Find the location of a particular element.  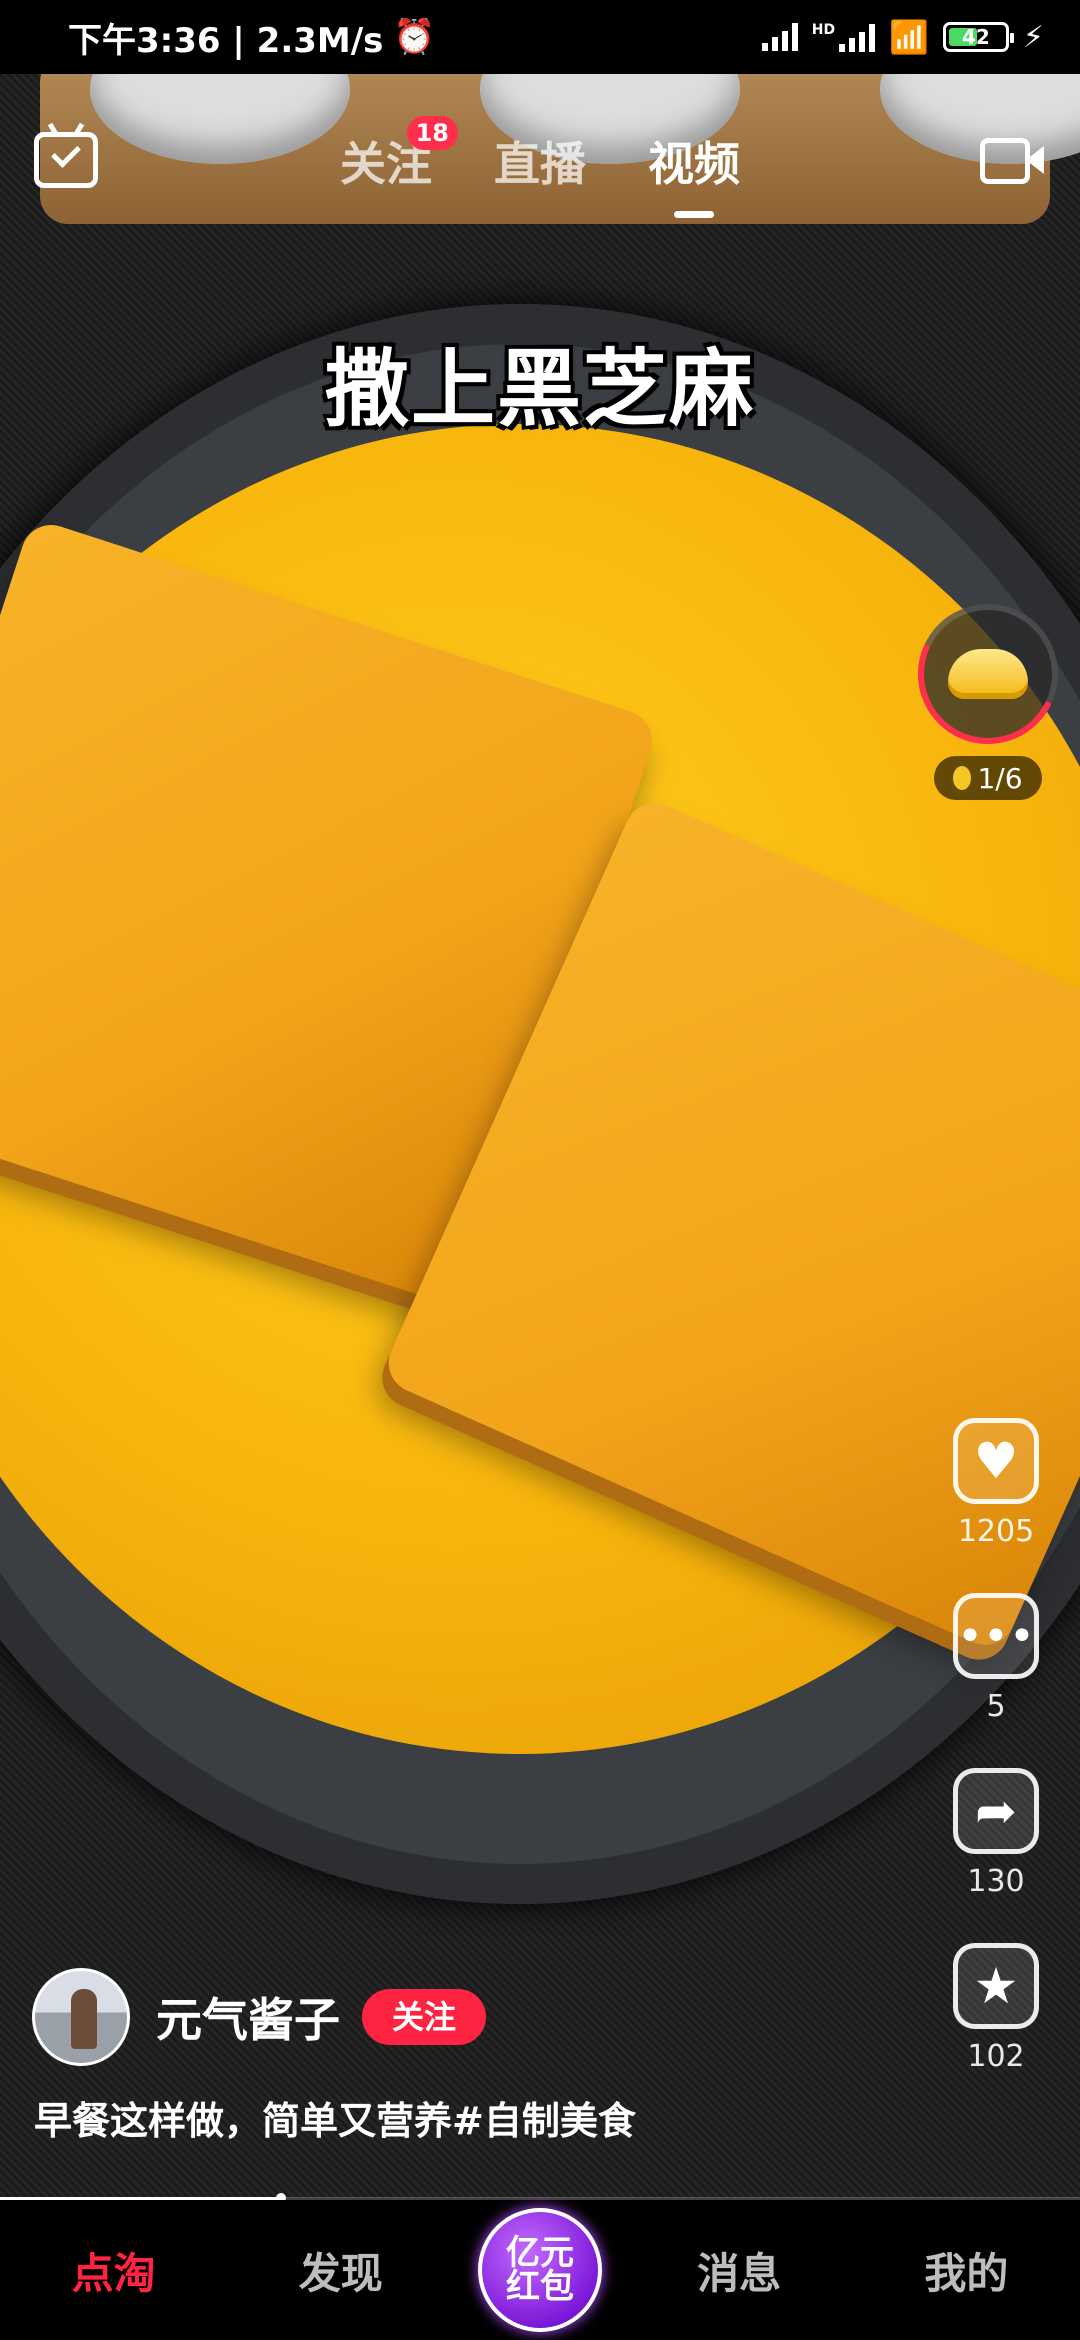

share-arrow-icon: ➦ is located at coordinates (996, 1811).